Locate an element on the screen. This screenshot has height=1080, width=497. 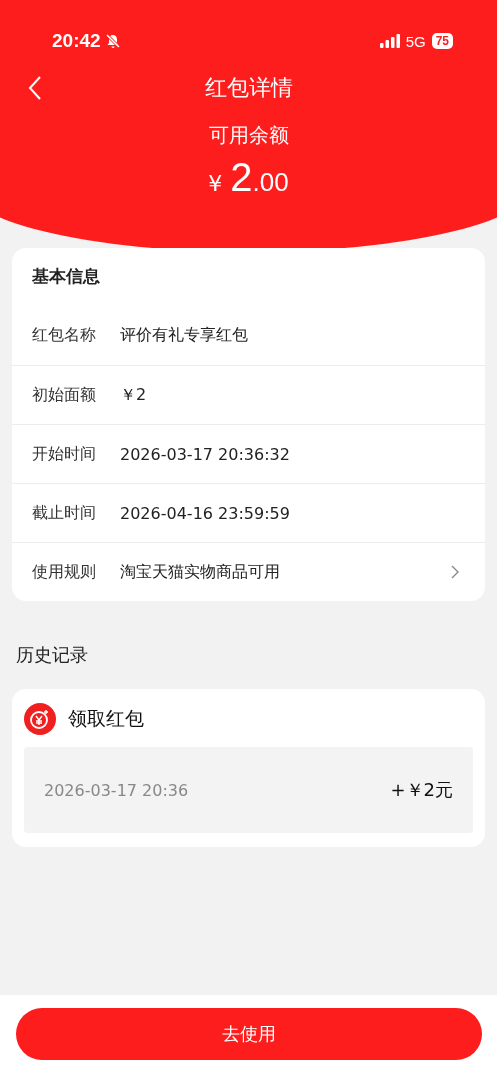
network-label: 5G is located at coordinates (415, 41).